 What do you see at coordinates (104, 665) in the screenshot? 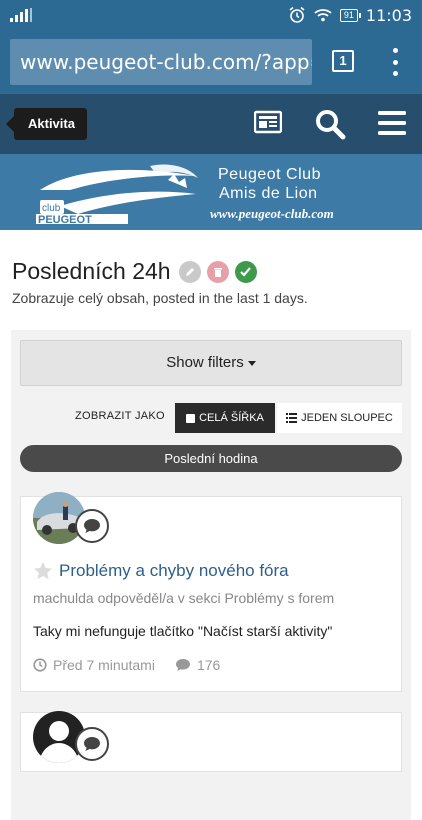
I see `item-time: Před 7 minutami` at bounding box center [104, 665].